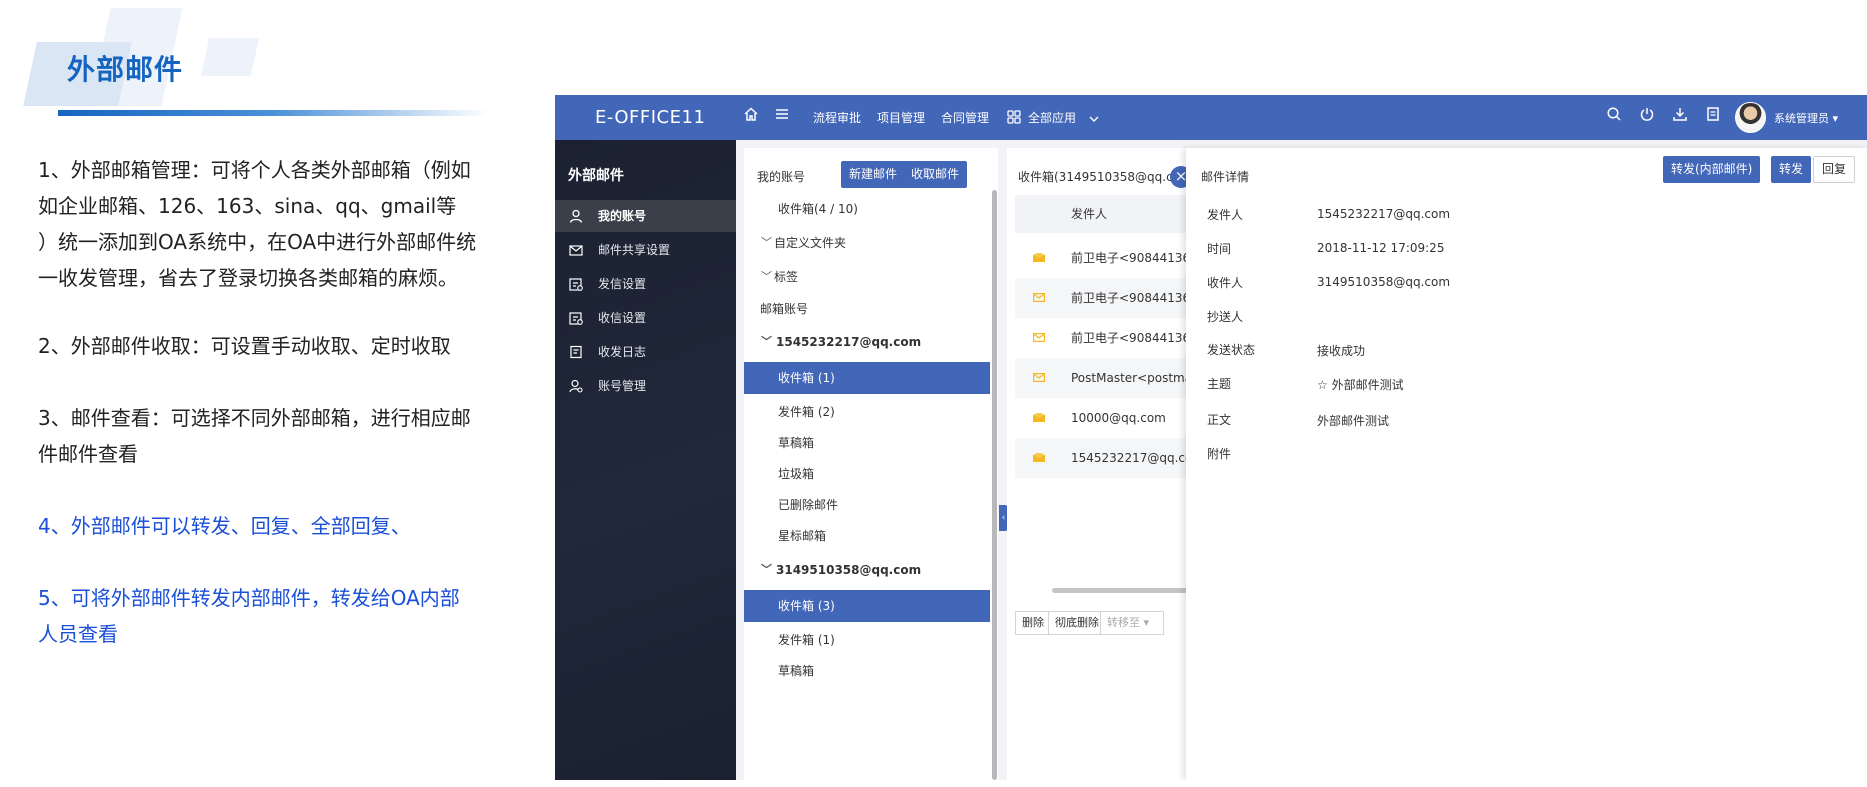 The width and height of the screenshot is (1867, 787). What do you see at coordinates (781, 177) in the screenshot?
I see `folder-panel-title: 我的账号` at bounding box center [781, 177].